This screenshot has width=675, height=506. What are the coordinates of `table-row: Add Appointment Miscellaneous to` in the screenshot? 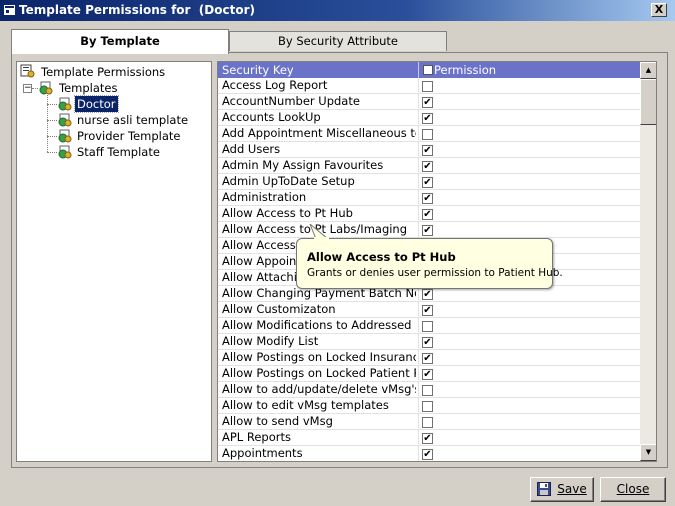 It's located at (429, 134).